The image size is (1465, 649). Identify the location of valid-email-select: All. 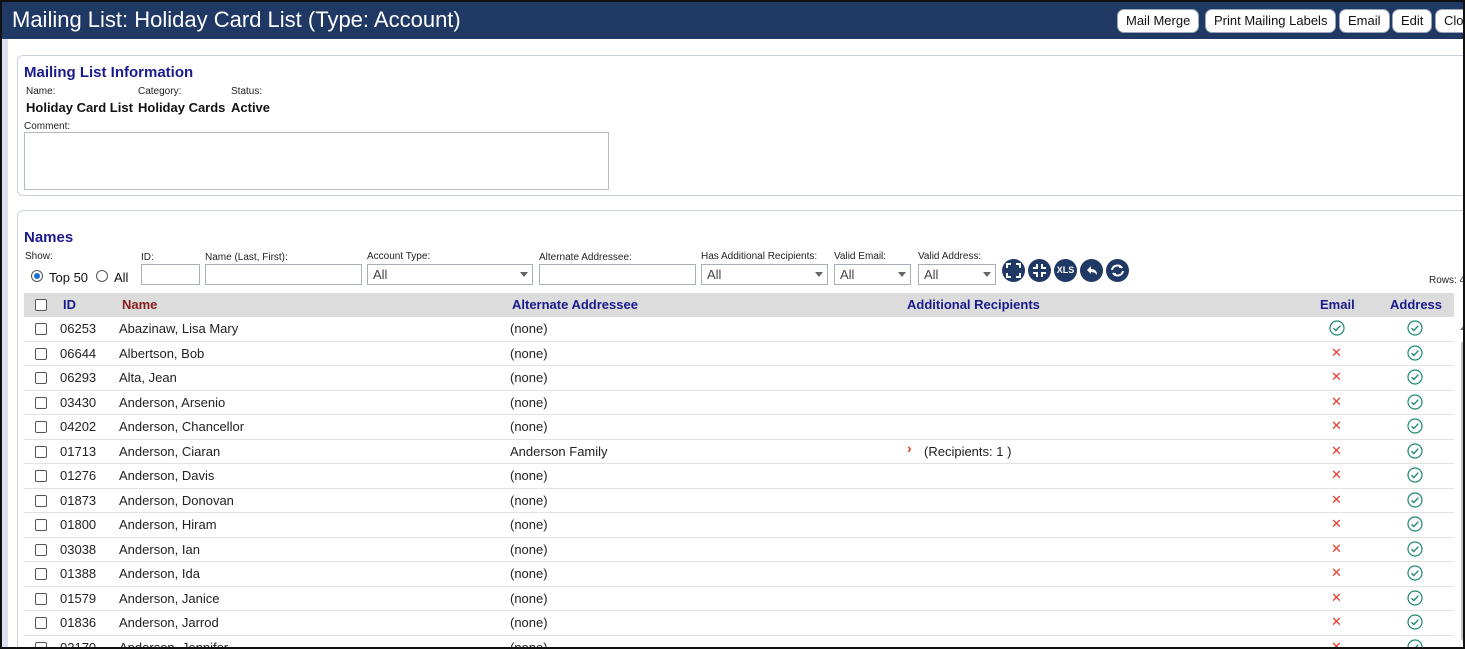
(872, 274).